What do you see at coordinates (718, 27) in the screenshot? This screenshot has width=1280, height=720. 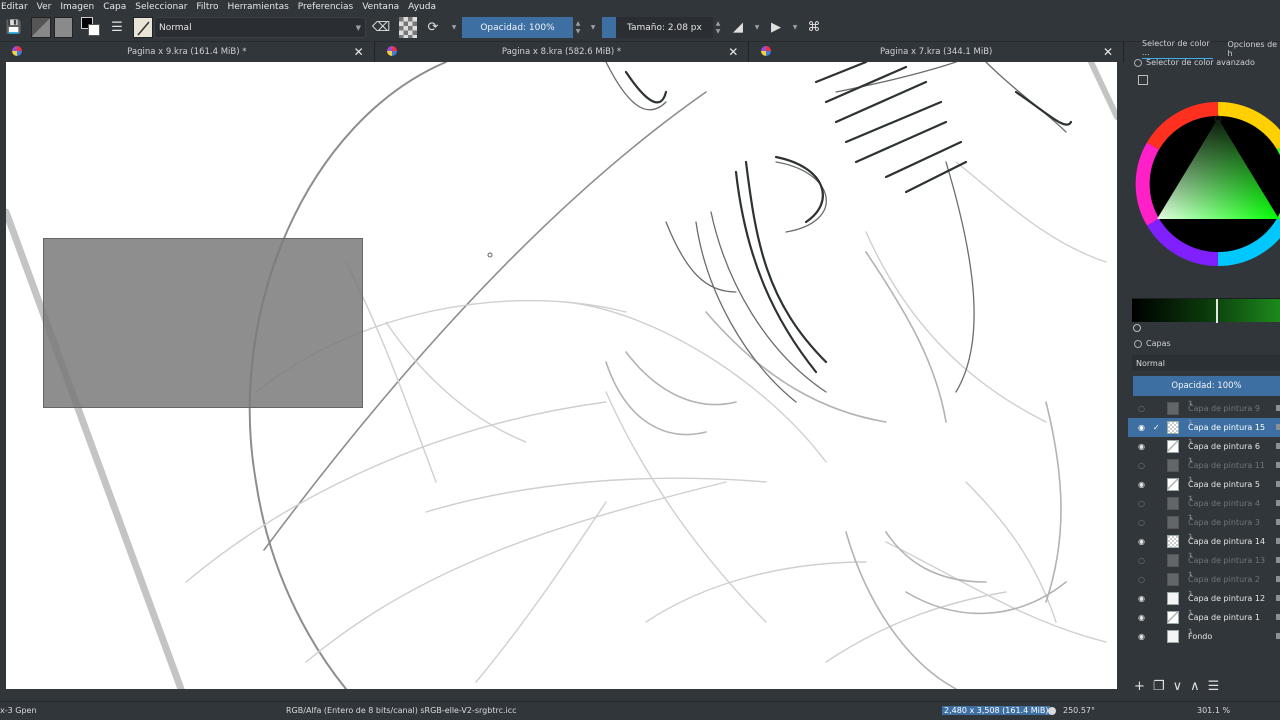 I see `size-spinner: ▲ ▼` at bounding box center [718, 27].